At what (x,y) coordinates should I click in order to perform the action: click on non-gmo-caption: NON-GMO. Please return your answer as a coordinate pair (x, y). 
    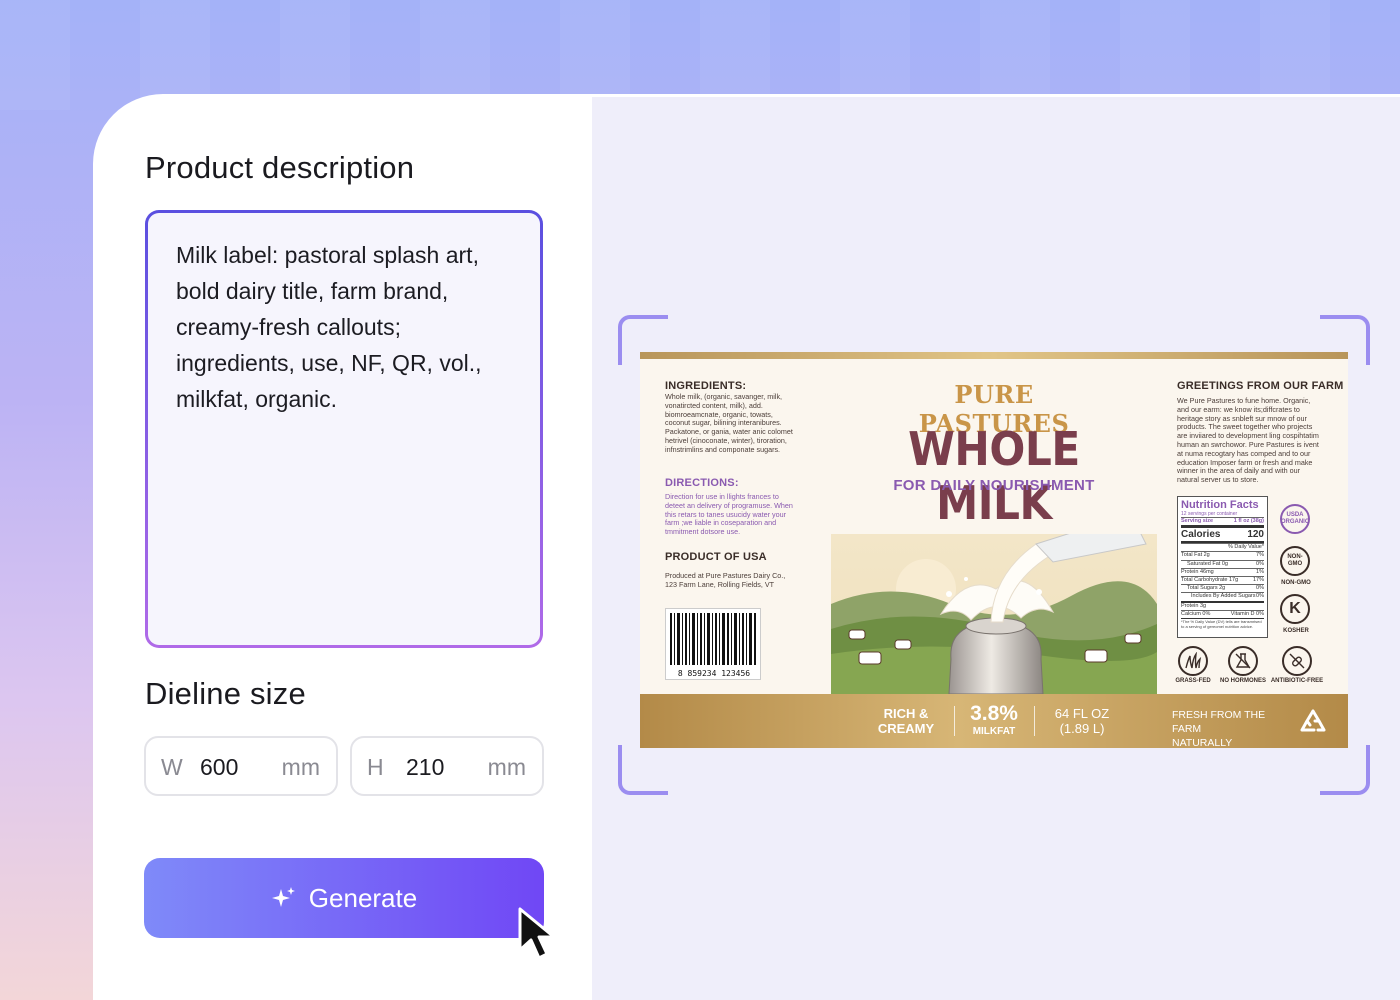
    Looking at the image, I should click on (1296, 583).